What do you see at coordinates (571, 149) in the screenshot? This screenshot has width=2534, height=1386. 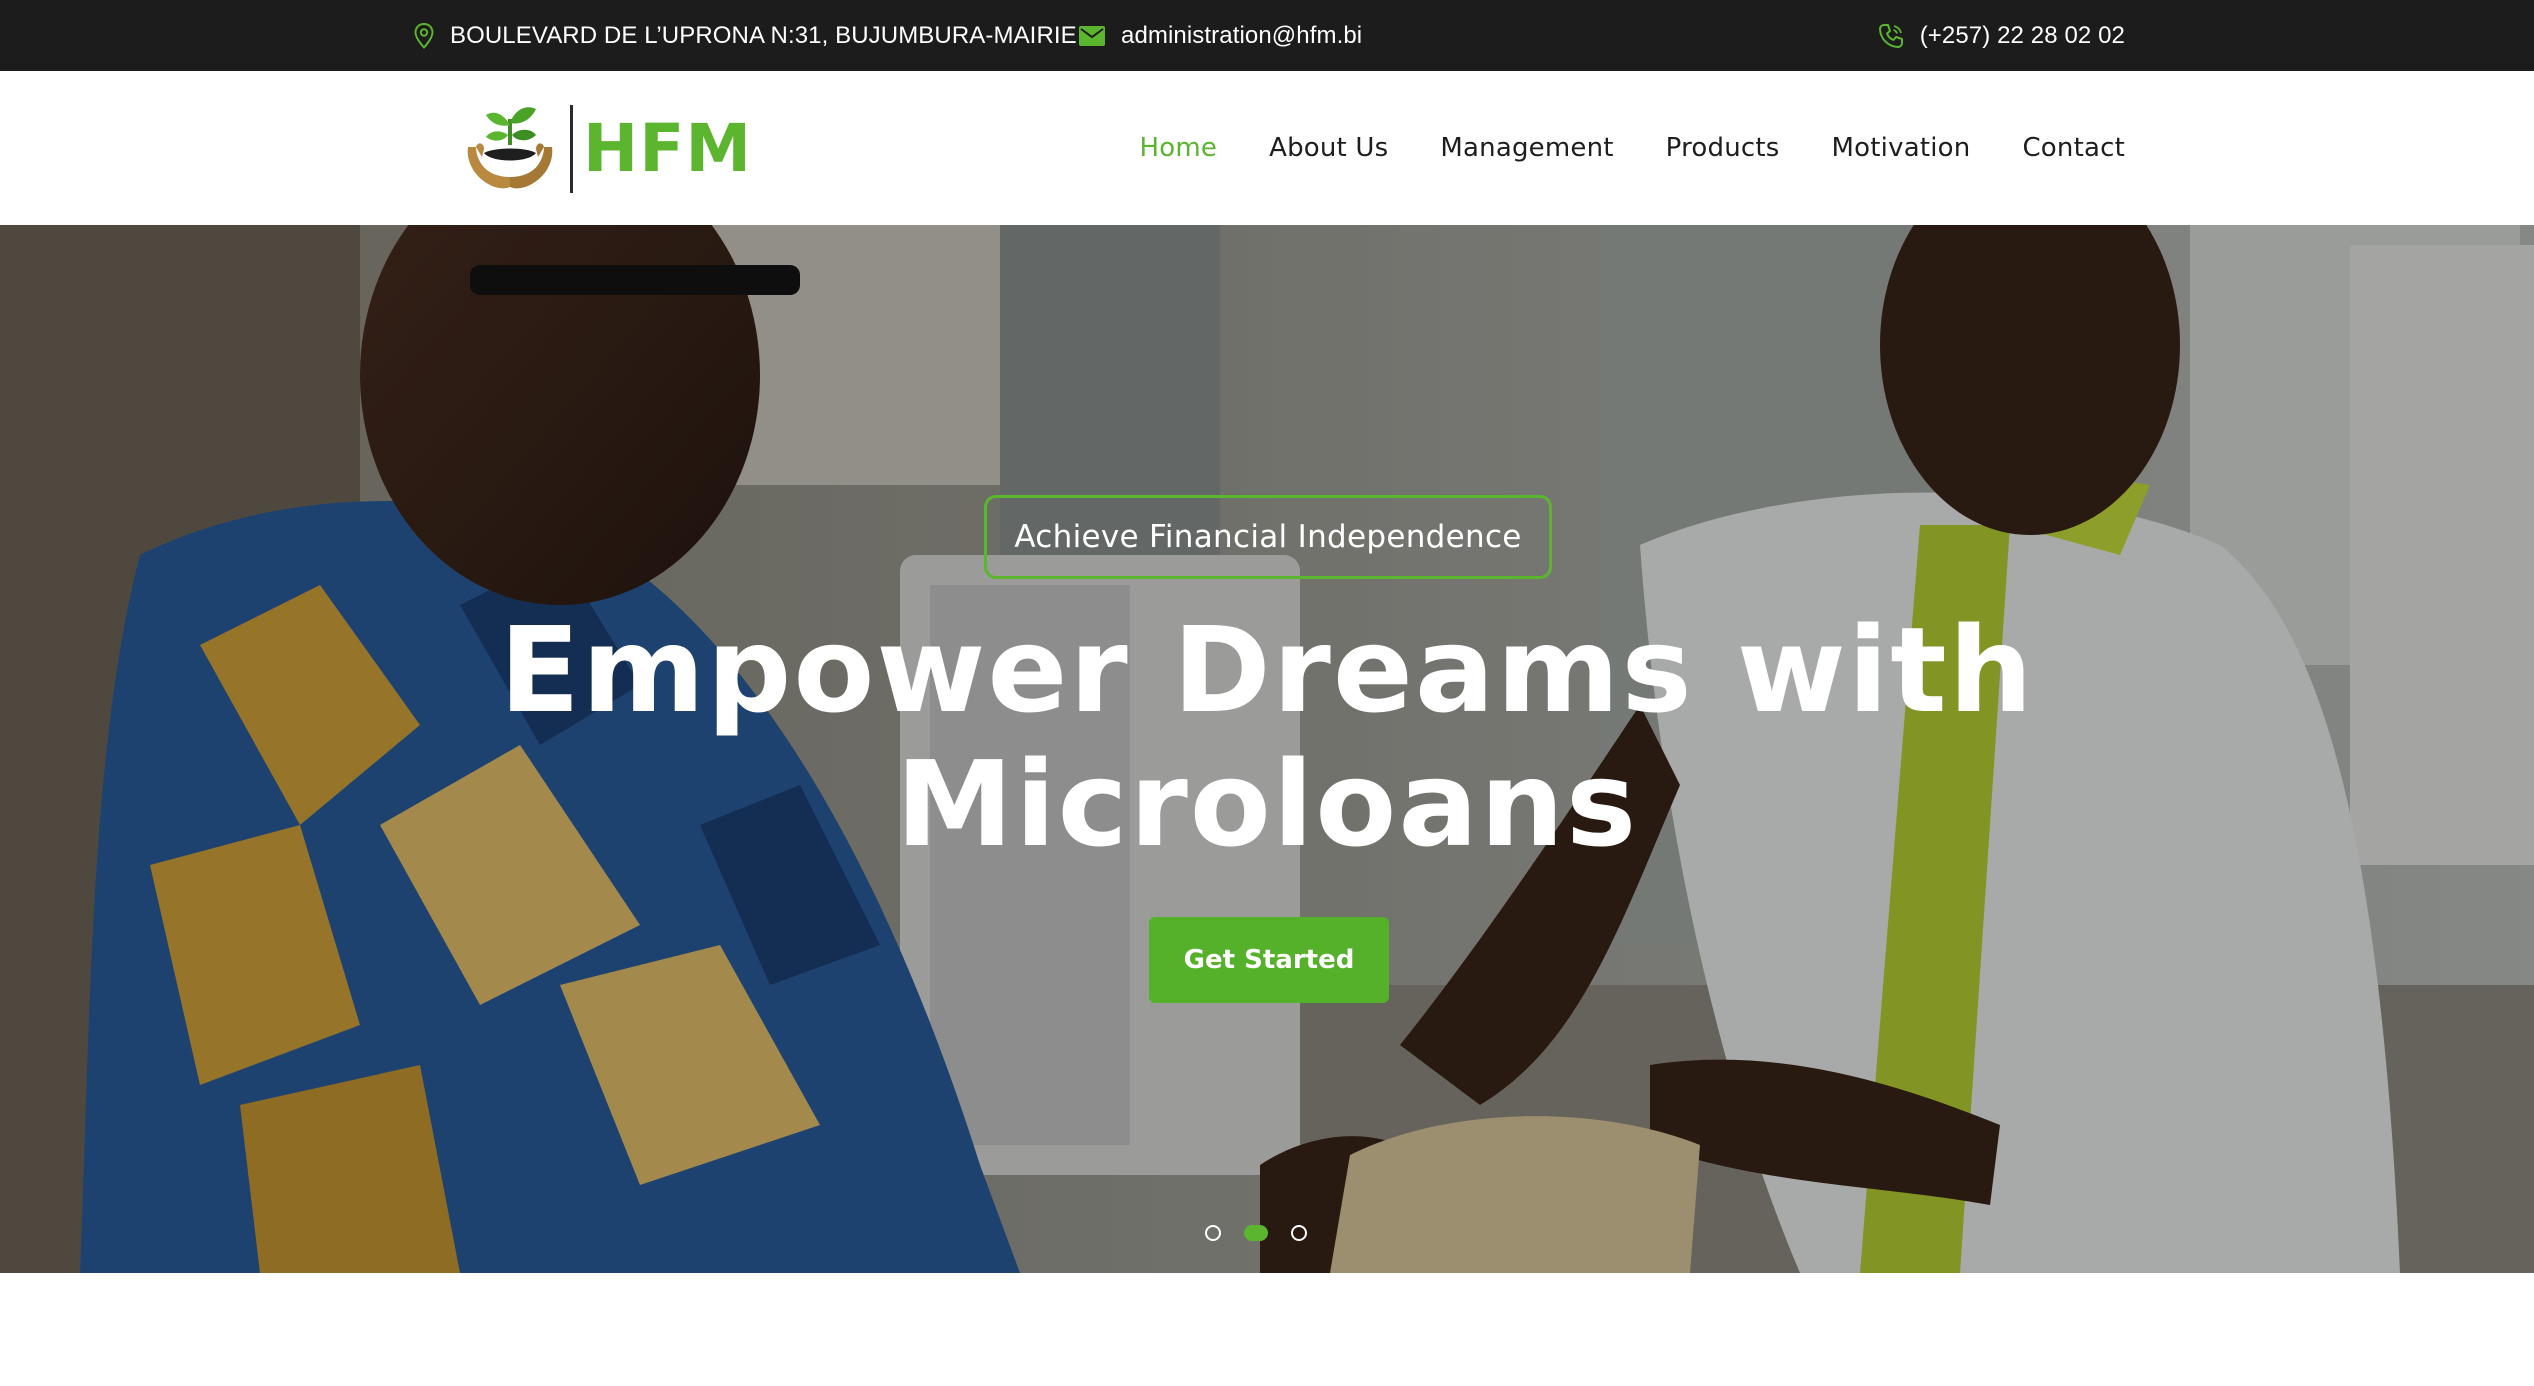 I see `logo-divider` at bounding box center [571, 149].